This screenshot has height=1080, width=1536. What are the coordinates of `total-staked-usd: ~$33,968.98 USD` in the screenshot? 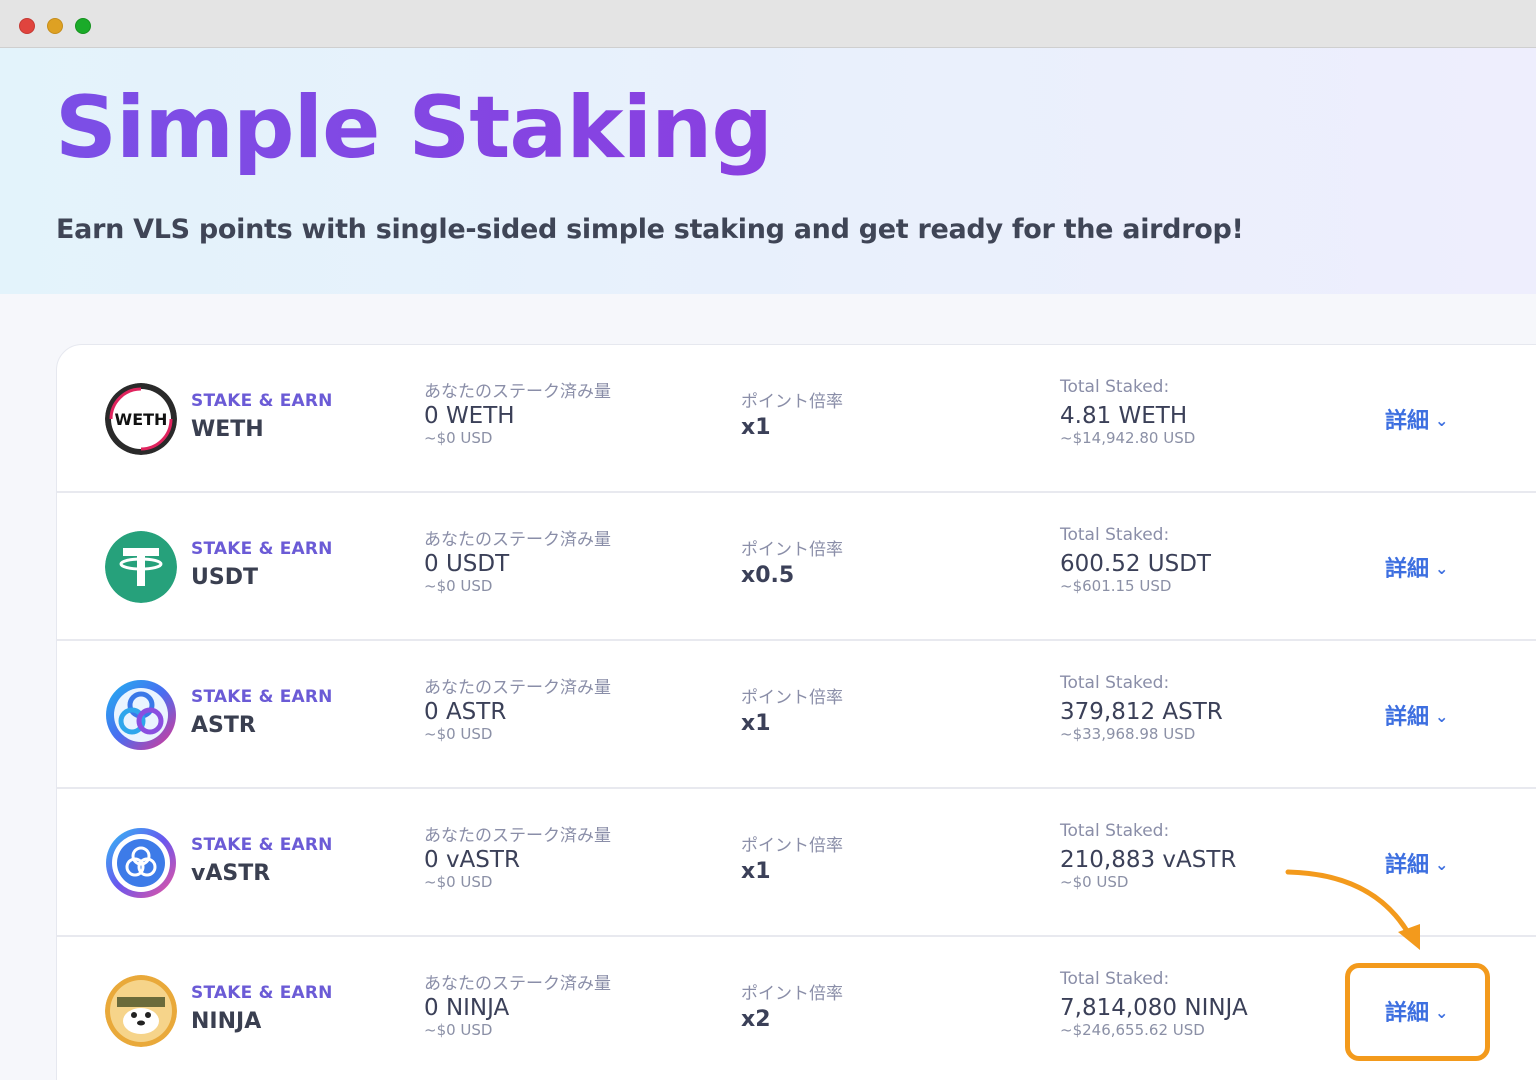 It's located at (1128, 734).